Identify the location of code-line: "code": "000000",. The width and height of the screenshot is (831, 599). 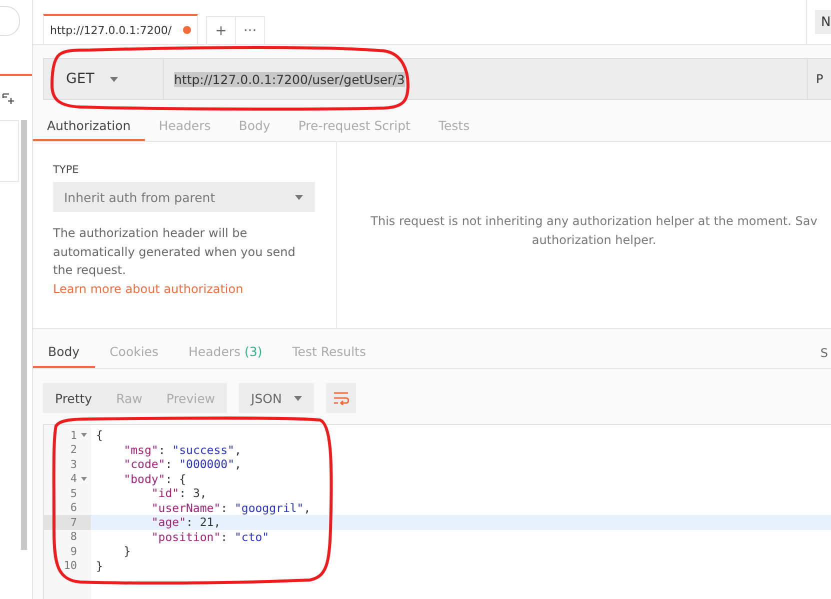
(182, 464).